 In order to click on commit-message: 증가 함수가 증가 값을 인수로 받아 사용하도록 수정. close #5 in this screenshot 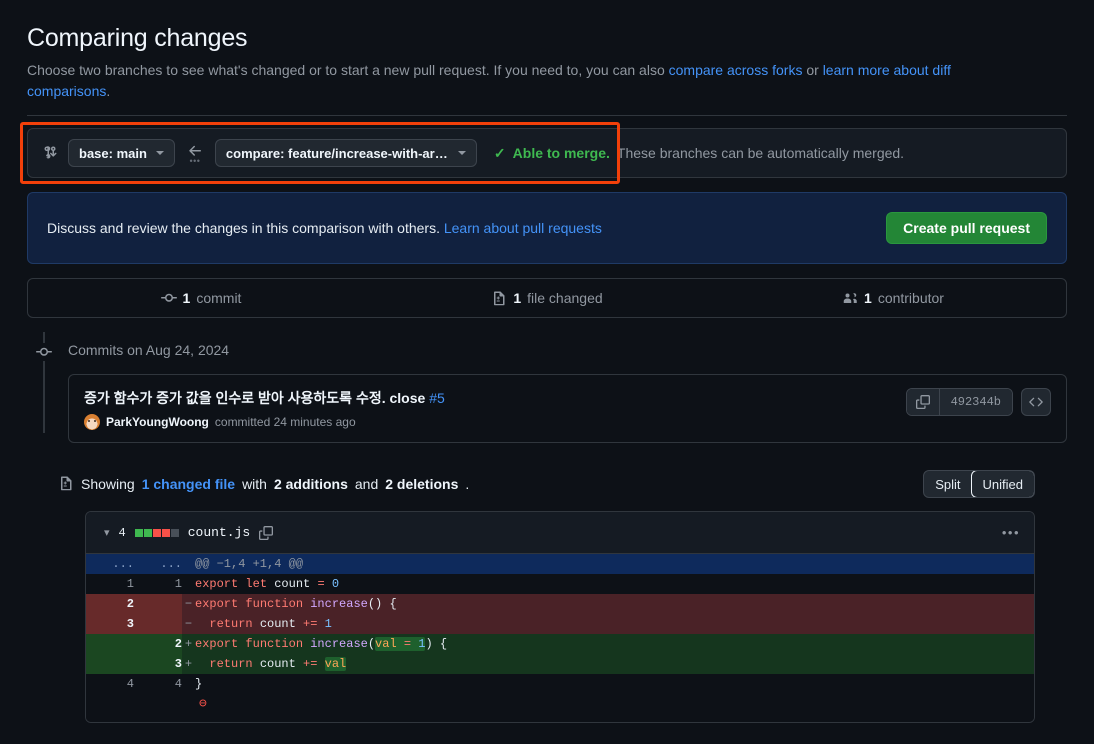, I will do `click(264, 398)`.